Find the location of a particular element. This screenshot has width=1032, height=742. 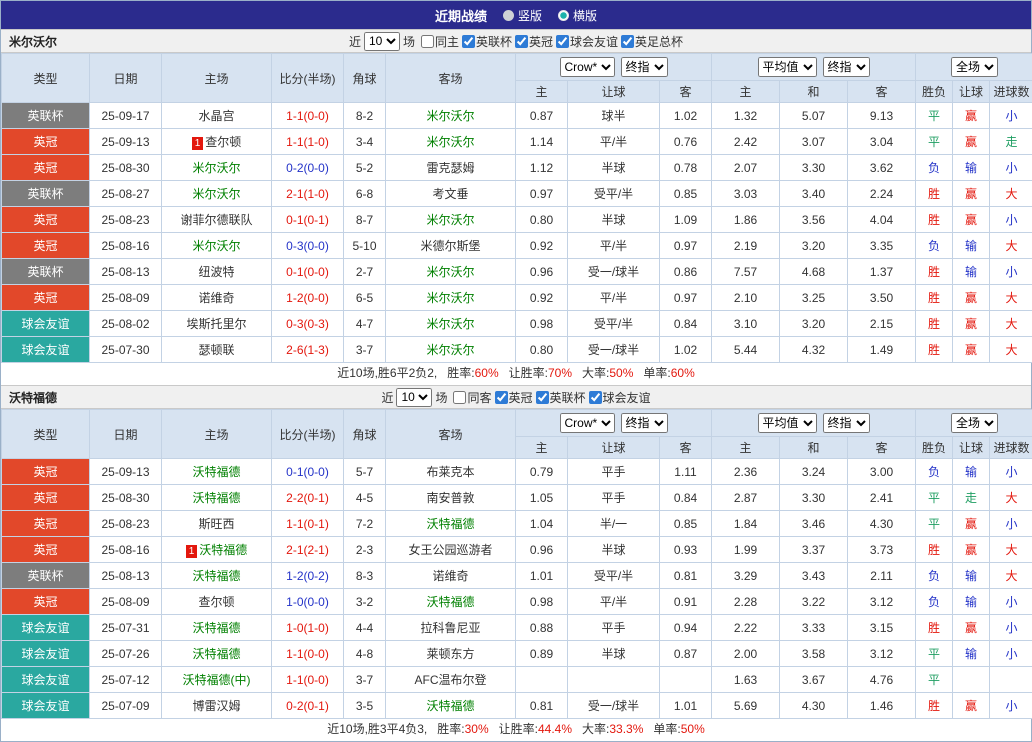

away-team: 雷克瑟姆 is located at coordinates (450, 168).